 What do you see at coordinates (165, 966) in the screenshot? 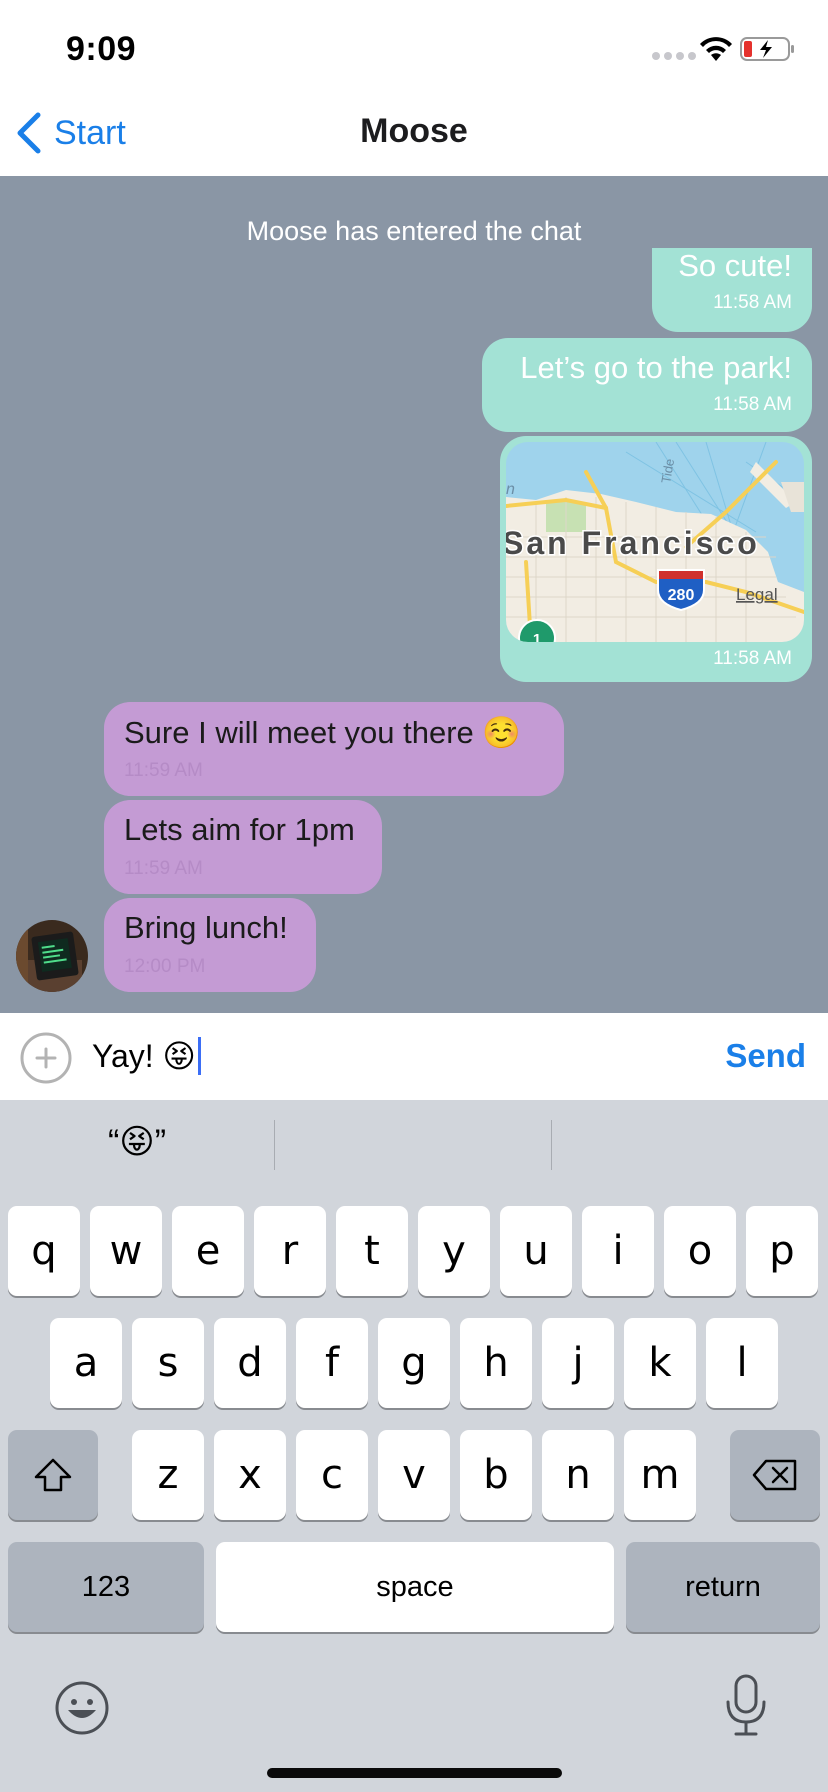
I see `message-time: 12:00 PM` at bounding box center [165, 966].